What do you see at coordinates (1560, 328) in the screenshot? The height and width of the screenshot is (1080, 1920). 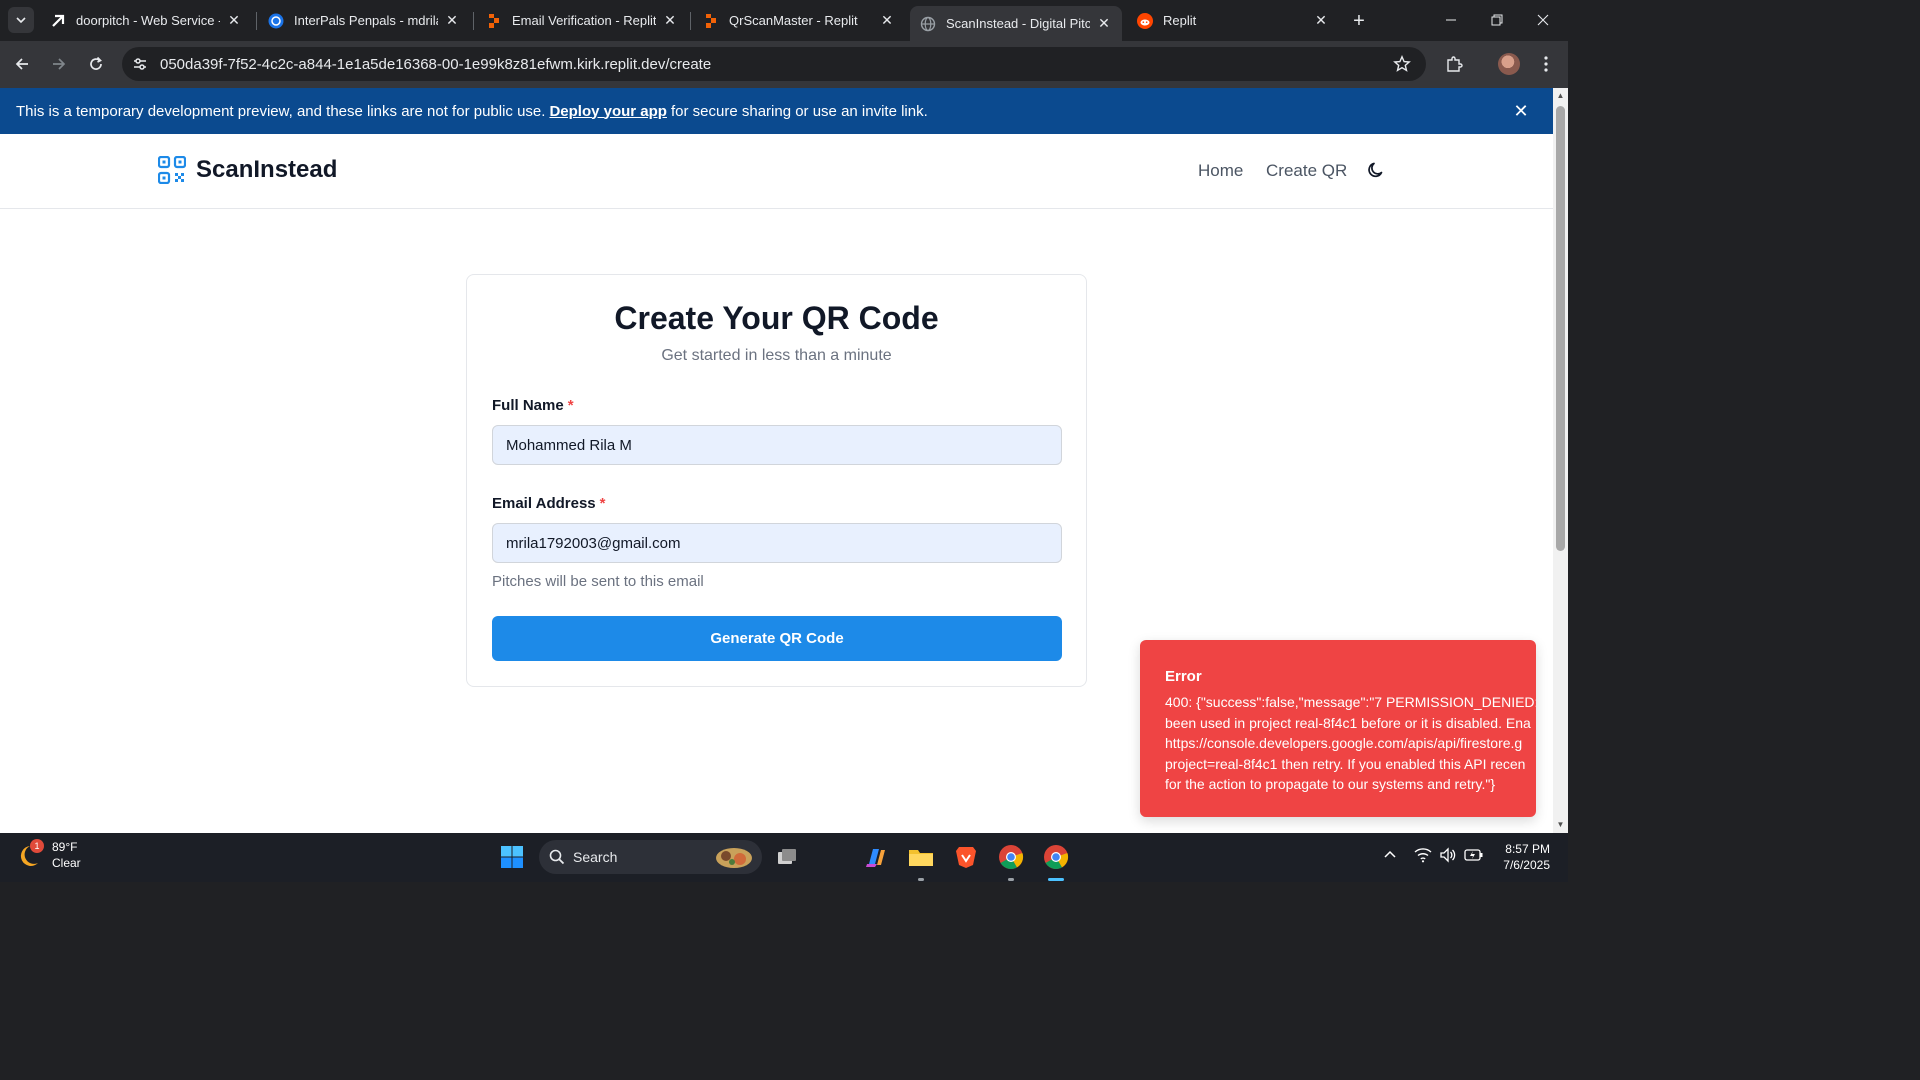 I see `scrollbar-thumb` at bounding box center [1560, 328].